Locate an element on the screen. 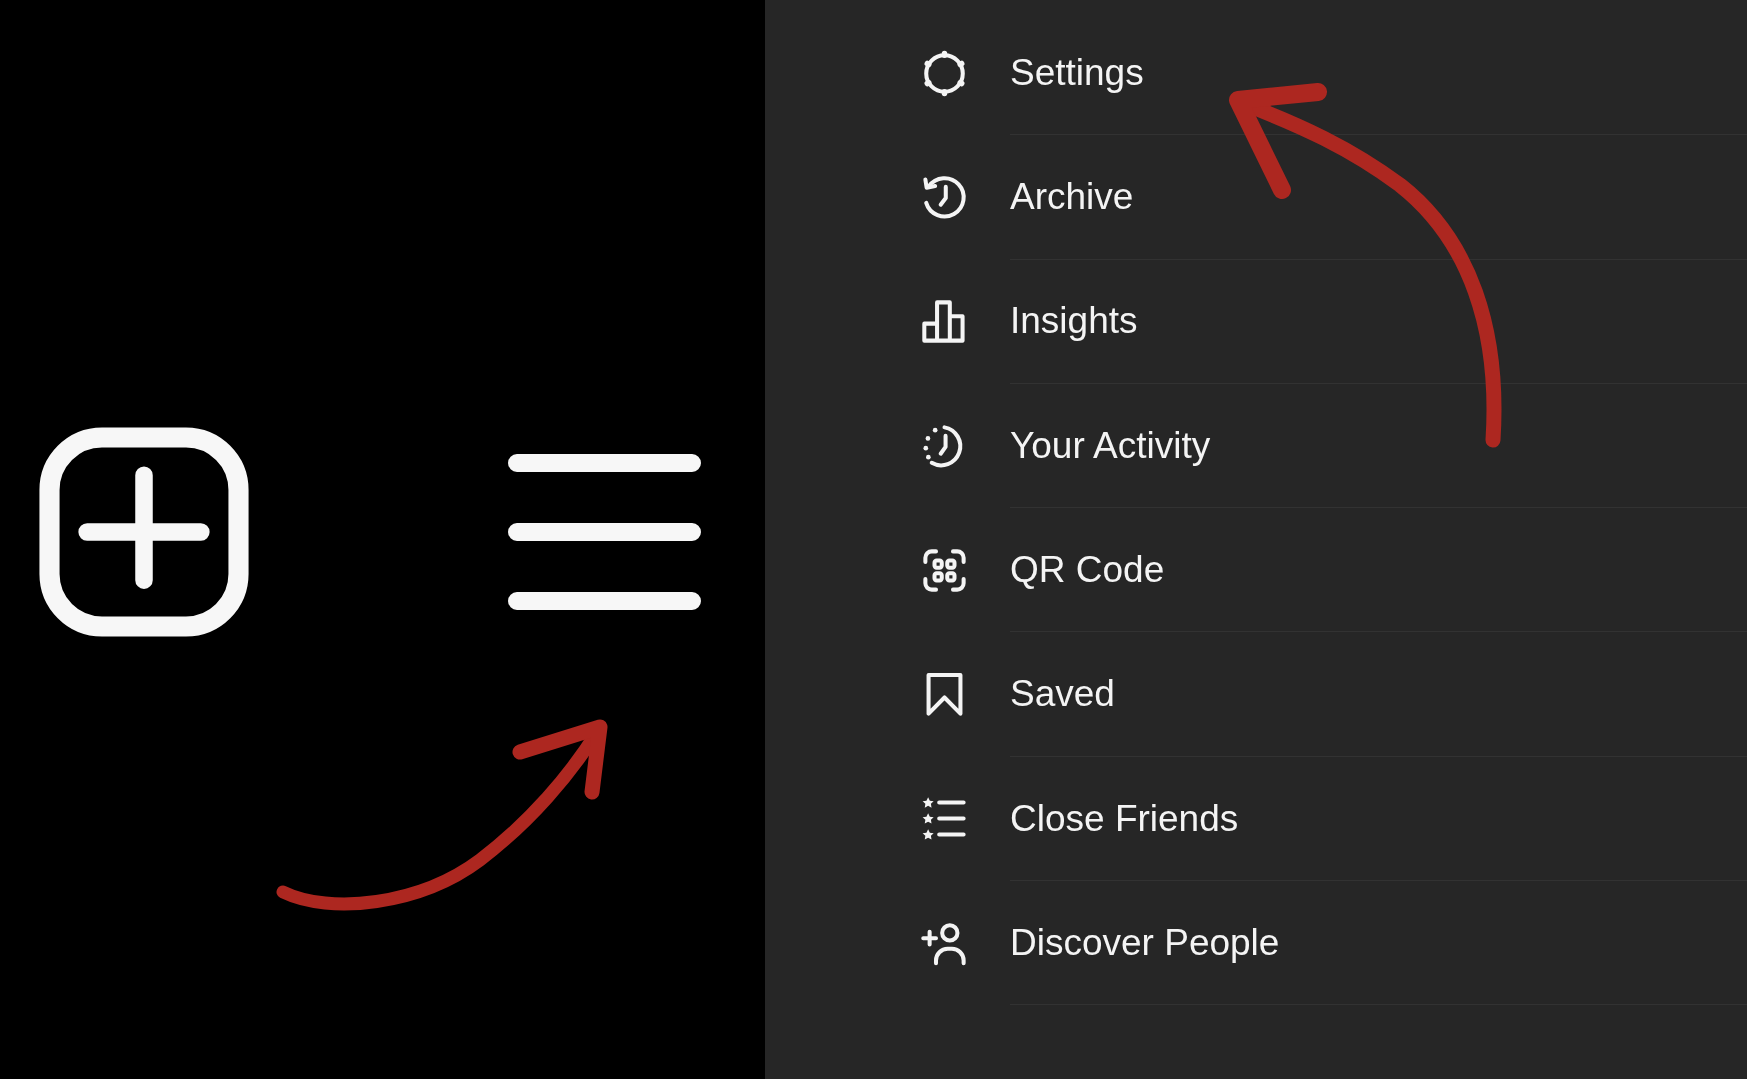 This screenshot has width=1747, height=1079. menu-item: Insights is located at coordinates (1333, 321).